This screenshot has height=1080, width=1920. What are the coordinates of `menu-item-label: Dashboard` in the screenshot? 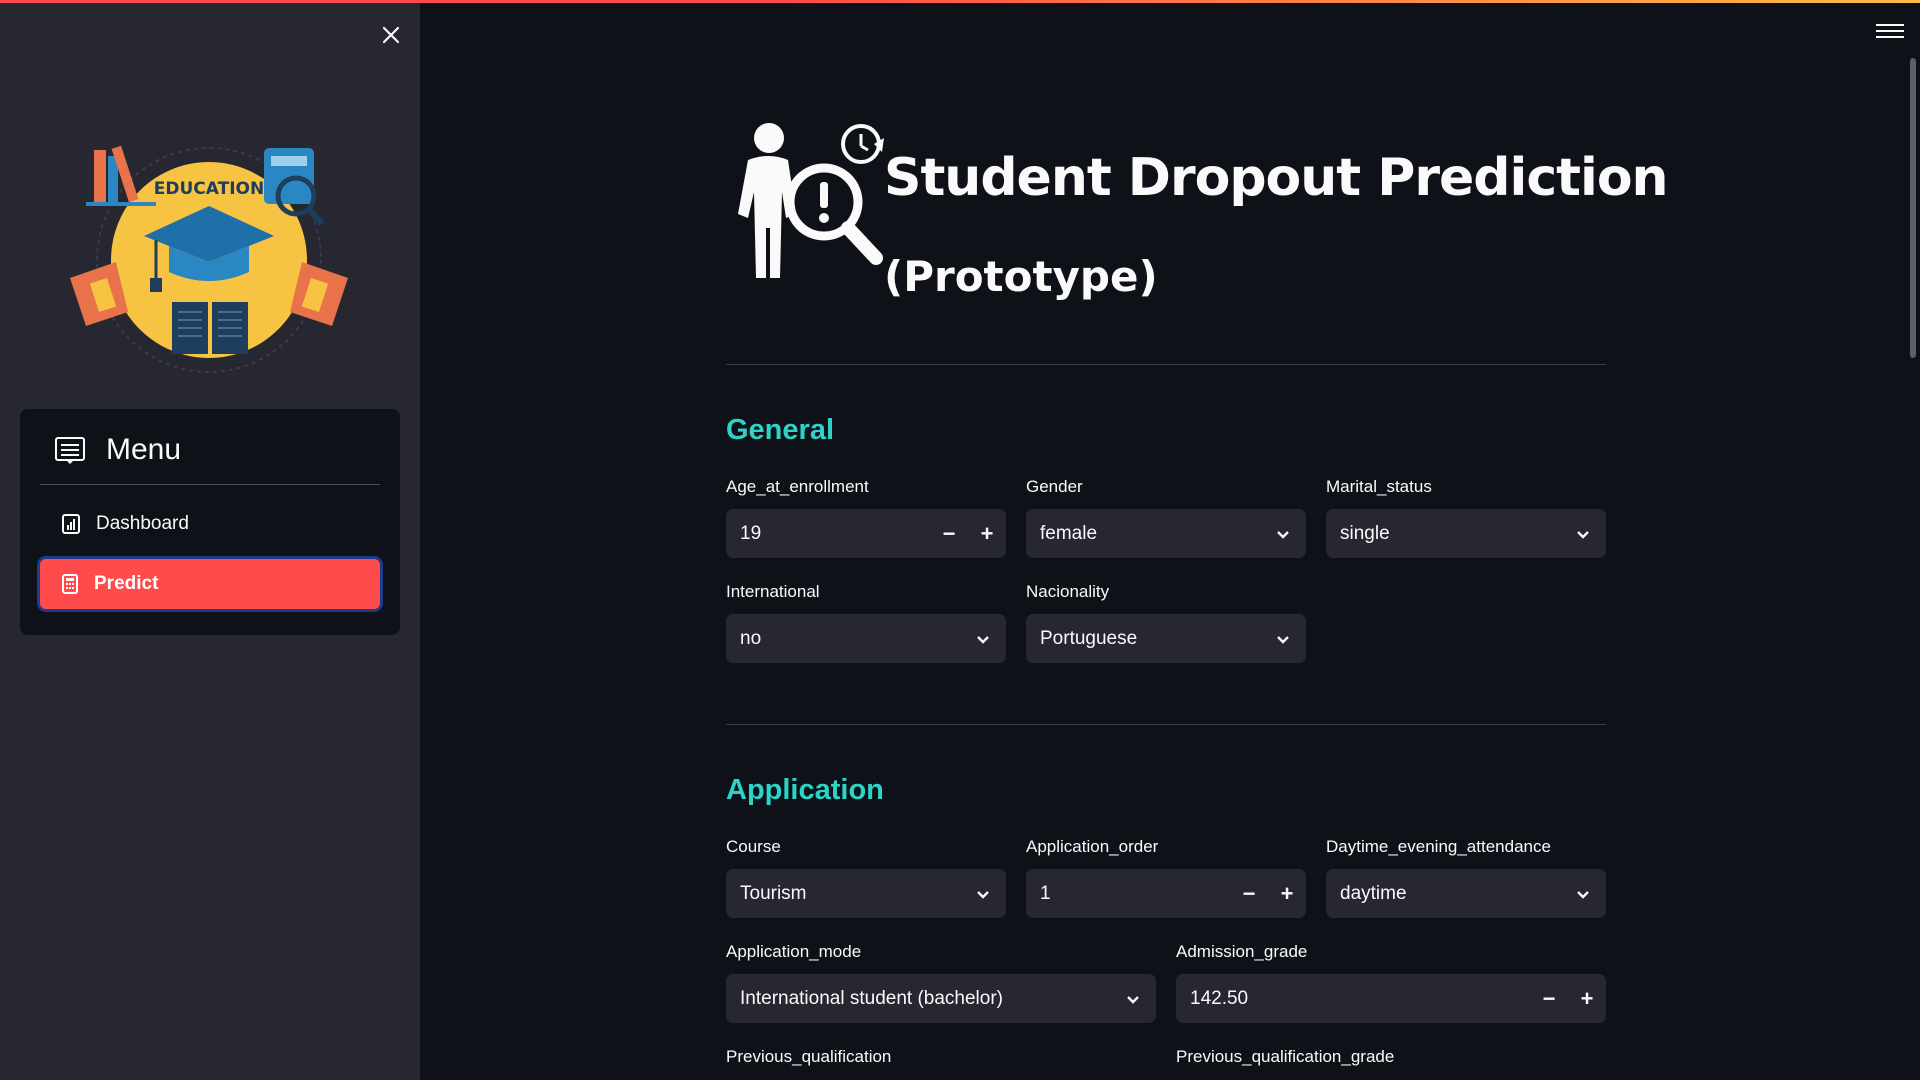 It's located at (142, 523).